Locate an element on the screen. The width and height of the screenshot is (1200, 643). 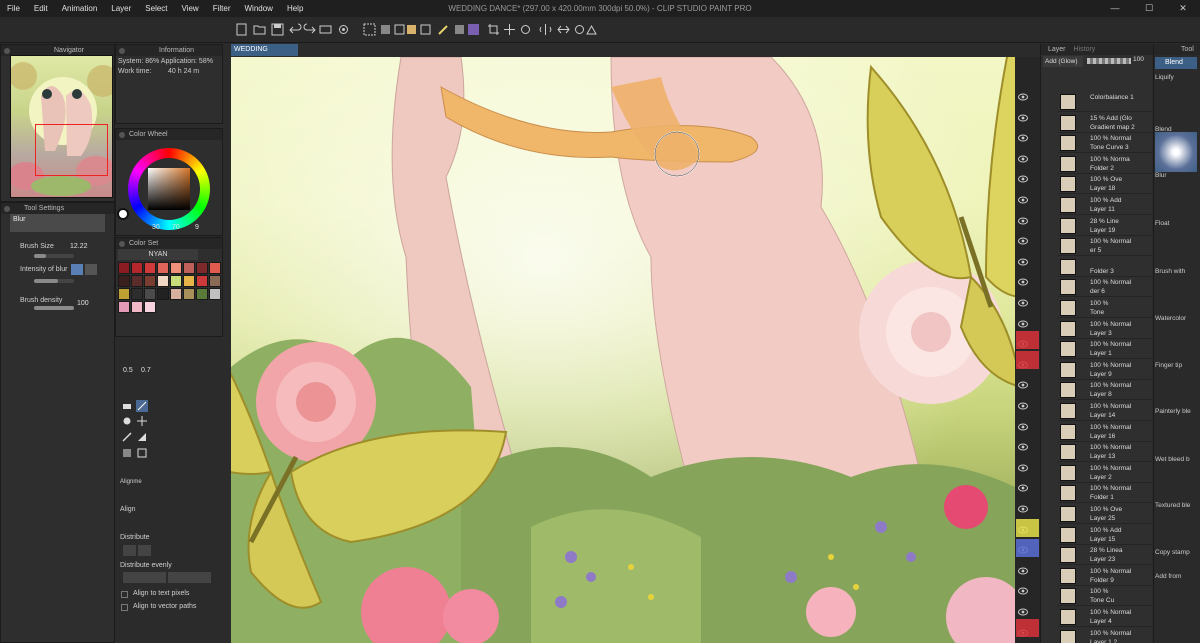
layer-row: 28 % Line Layer 19 is located at coordinates (1105, 226).